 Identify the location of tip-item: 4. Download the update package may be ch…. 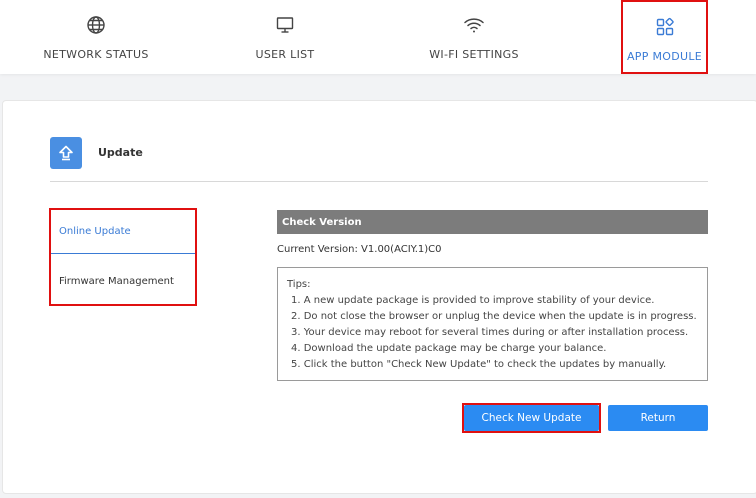
(449, 348).